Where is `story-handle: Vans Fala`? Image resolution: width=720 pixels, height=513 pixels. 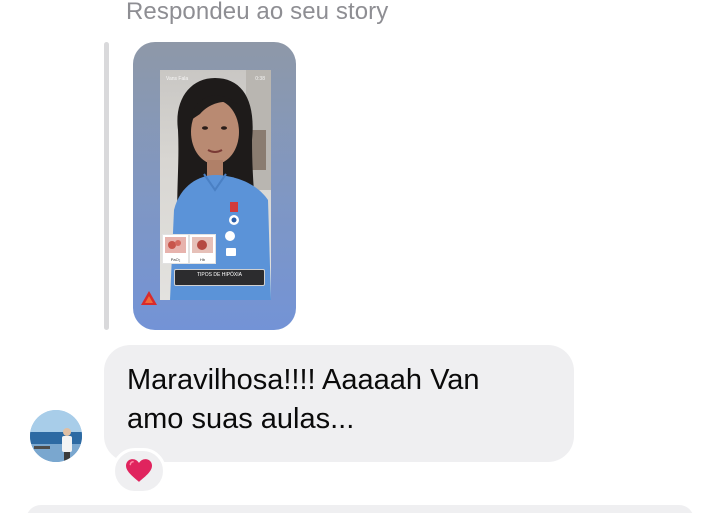 story-handle: Vans Fala is located at coordinates (177, 79).